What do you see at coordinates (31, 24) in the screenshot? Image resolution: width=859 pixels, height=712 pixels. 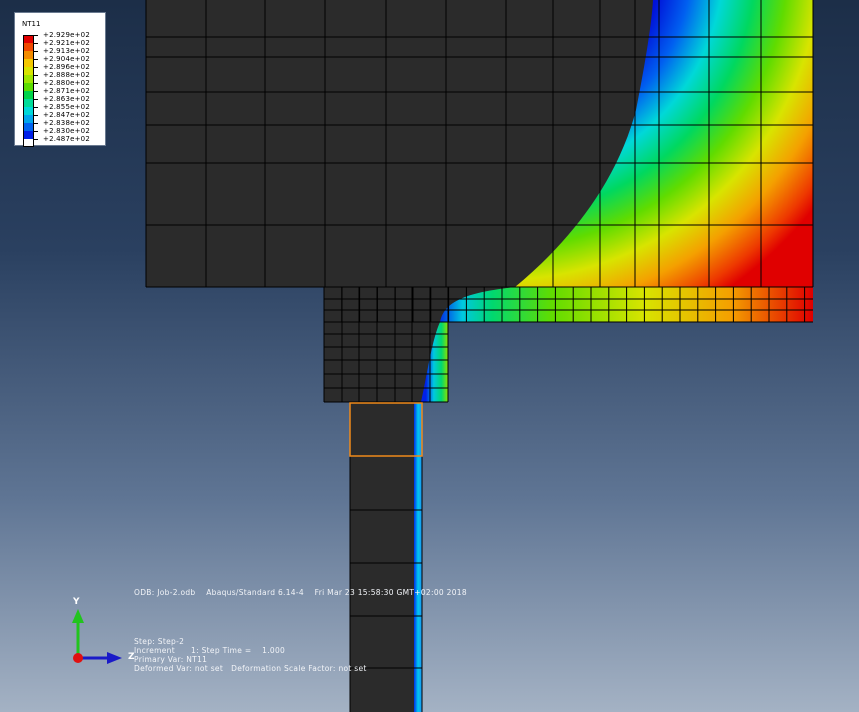 I see `legend-title: NT11` at bounding box center [31, 24].